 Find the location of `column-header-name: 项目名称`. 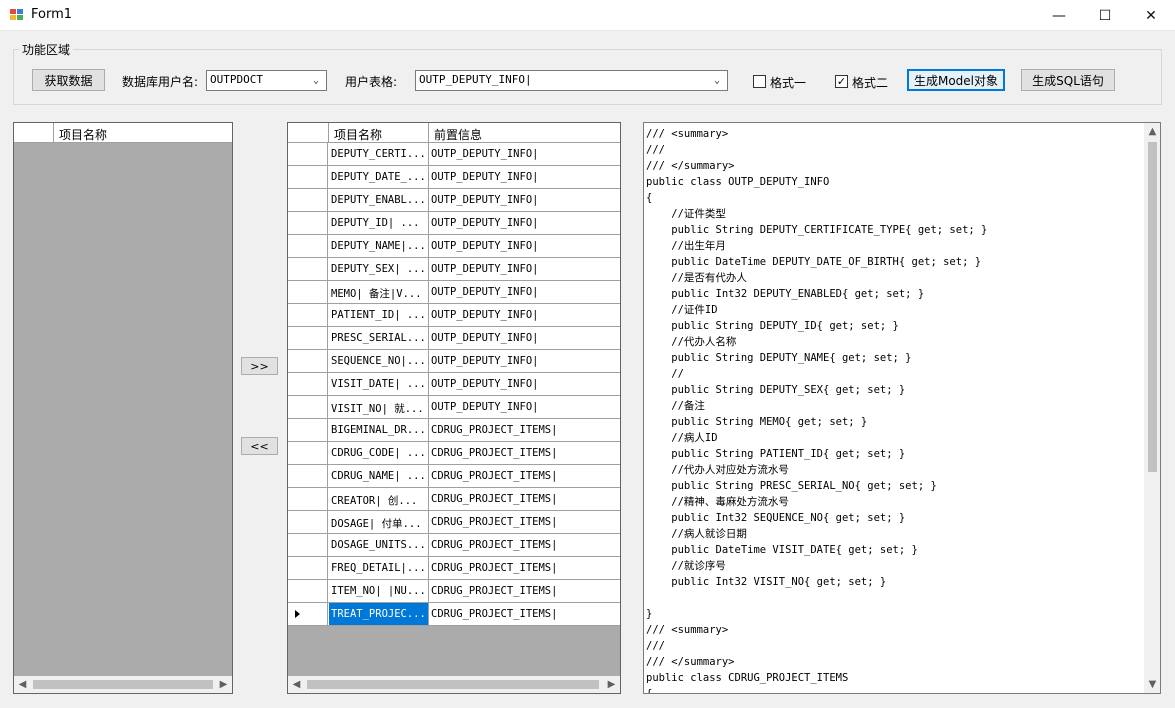

column-header-name: 项目名称 is located at coordinates (379, 133).